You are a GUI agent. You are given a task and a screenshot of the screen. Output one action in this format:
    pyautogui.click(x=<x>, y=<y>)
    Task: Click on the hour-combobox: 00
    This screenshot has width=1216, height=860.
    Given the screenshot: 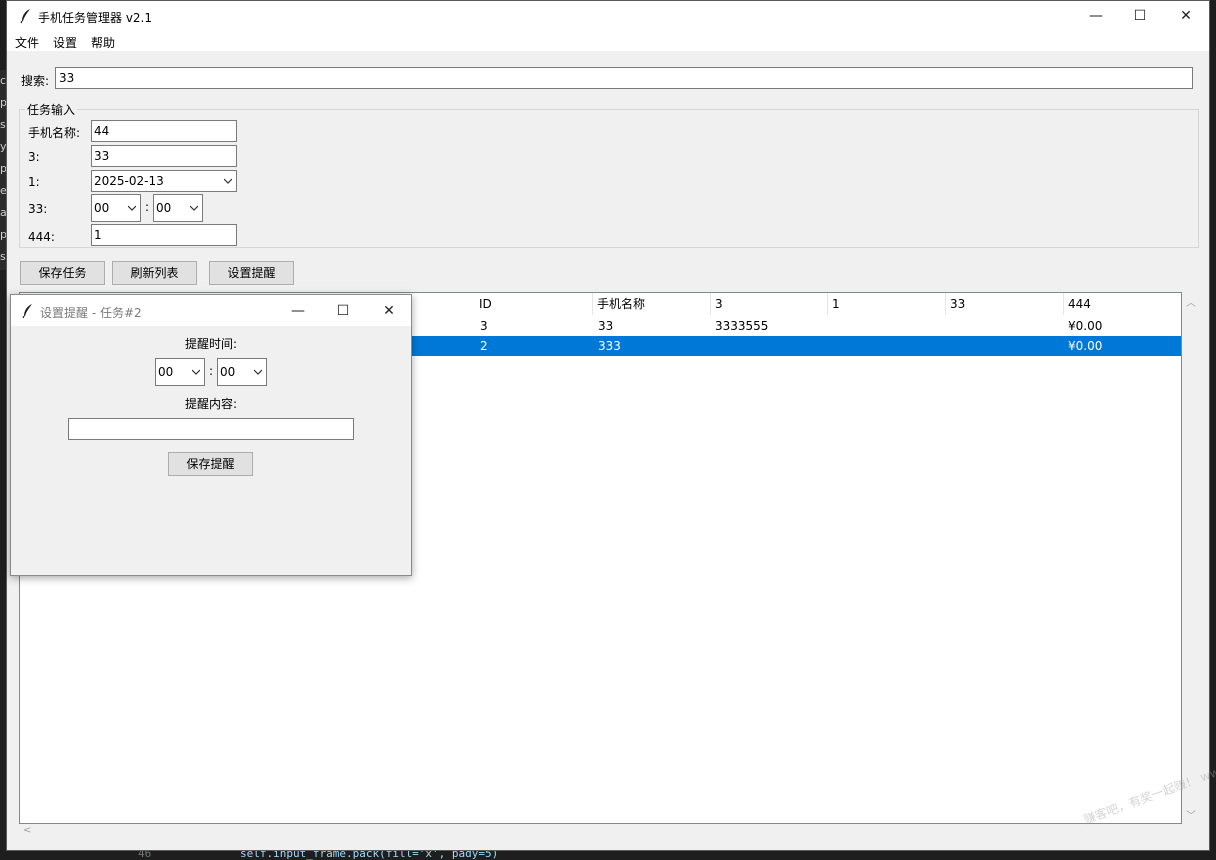 What is the action you would take?
    pyautogui.click(x=116, y=208)
    